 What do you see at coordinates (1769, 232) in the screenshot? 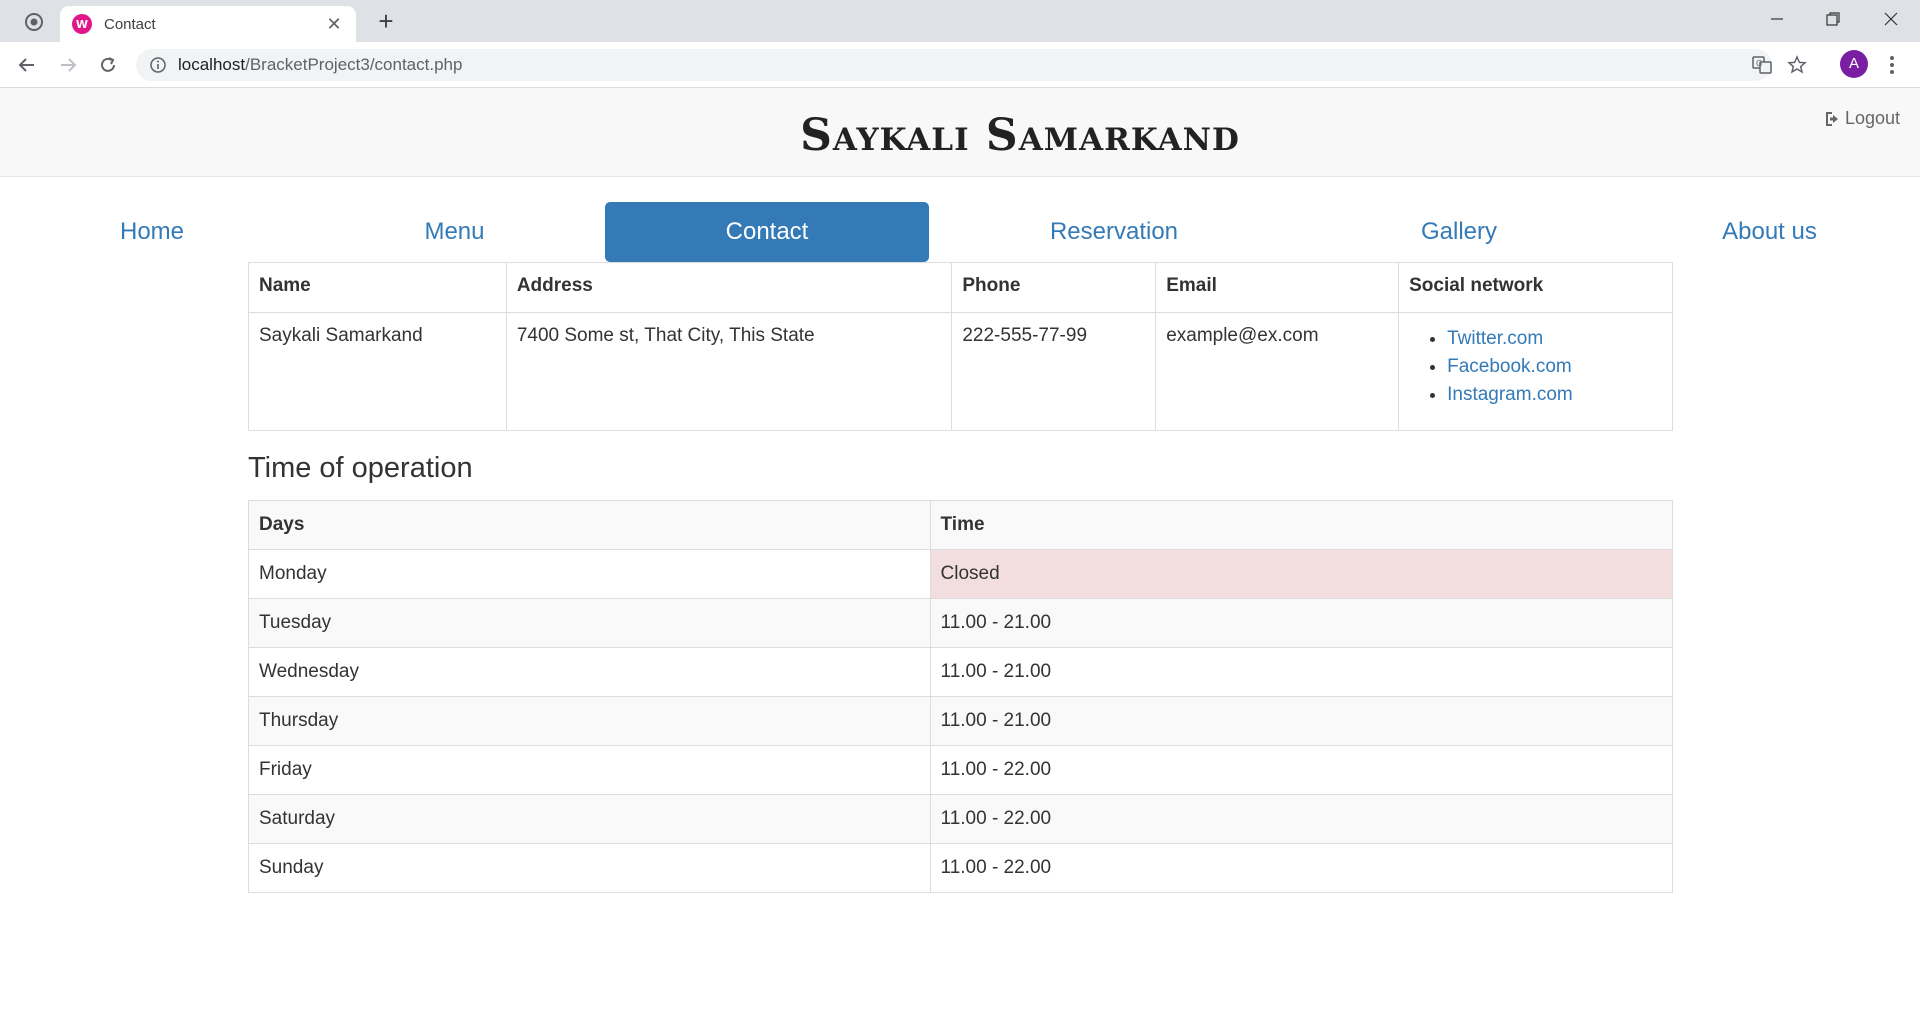
I see `nav-about-us: About us` at bounding box center [1769, 232].